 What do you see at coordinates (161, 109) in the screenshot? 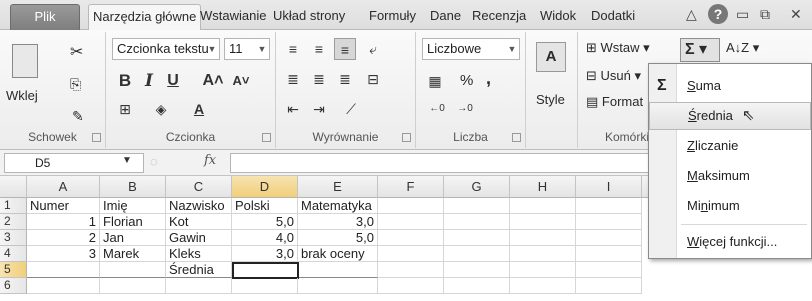
I see `fill-color-icon: ◈` at bounding box center [161, 109].